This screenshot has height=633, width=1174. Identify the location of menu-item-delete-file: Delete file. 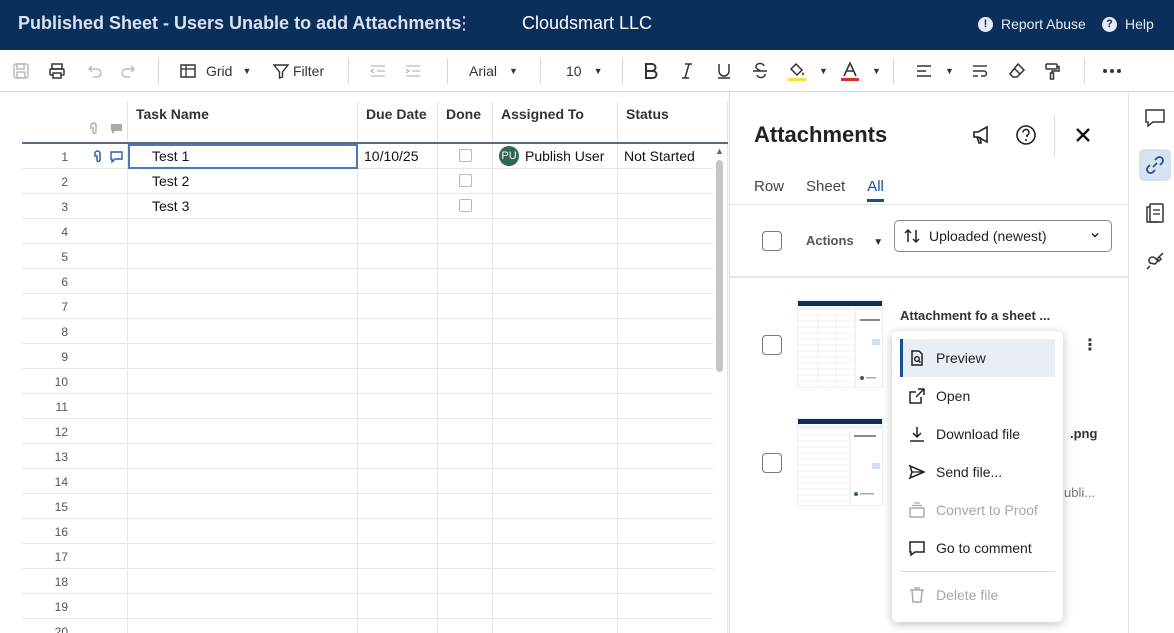
(977, 595).